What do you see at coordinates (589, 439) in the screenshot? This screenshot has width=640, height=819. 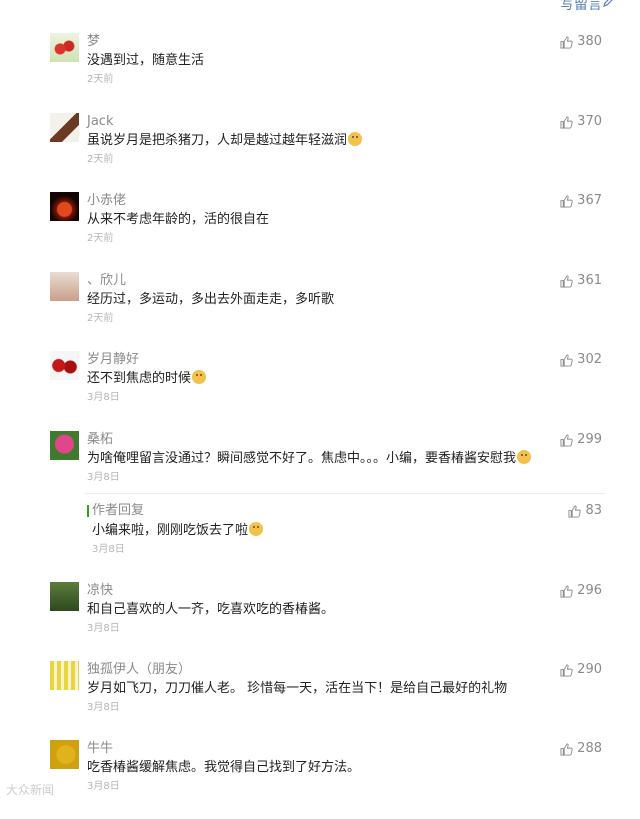 I see `like-count: 299` at bounding box center [589, 439].